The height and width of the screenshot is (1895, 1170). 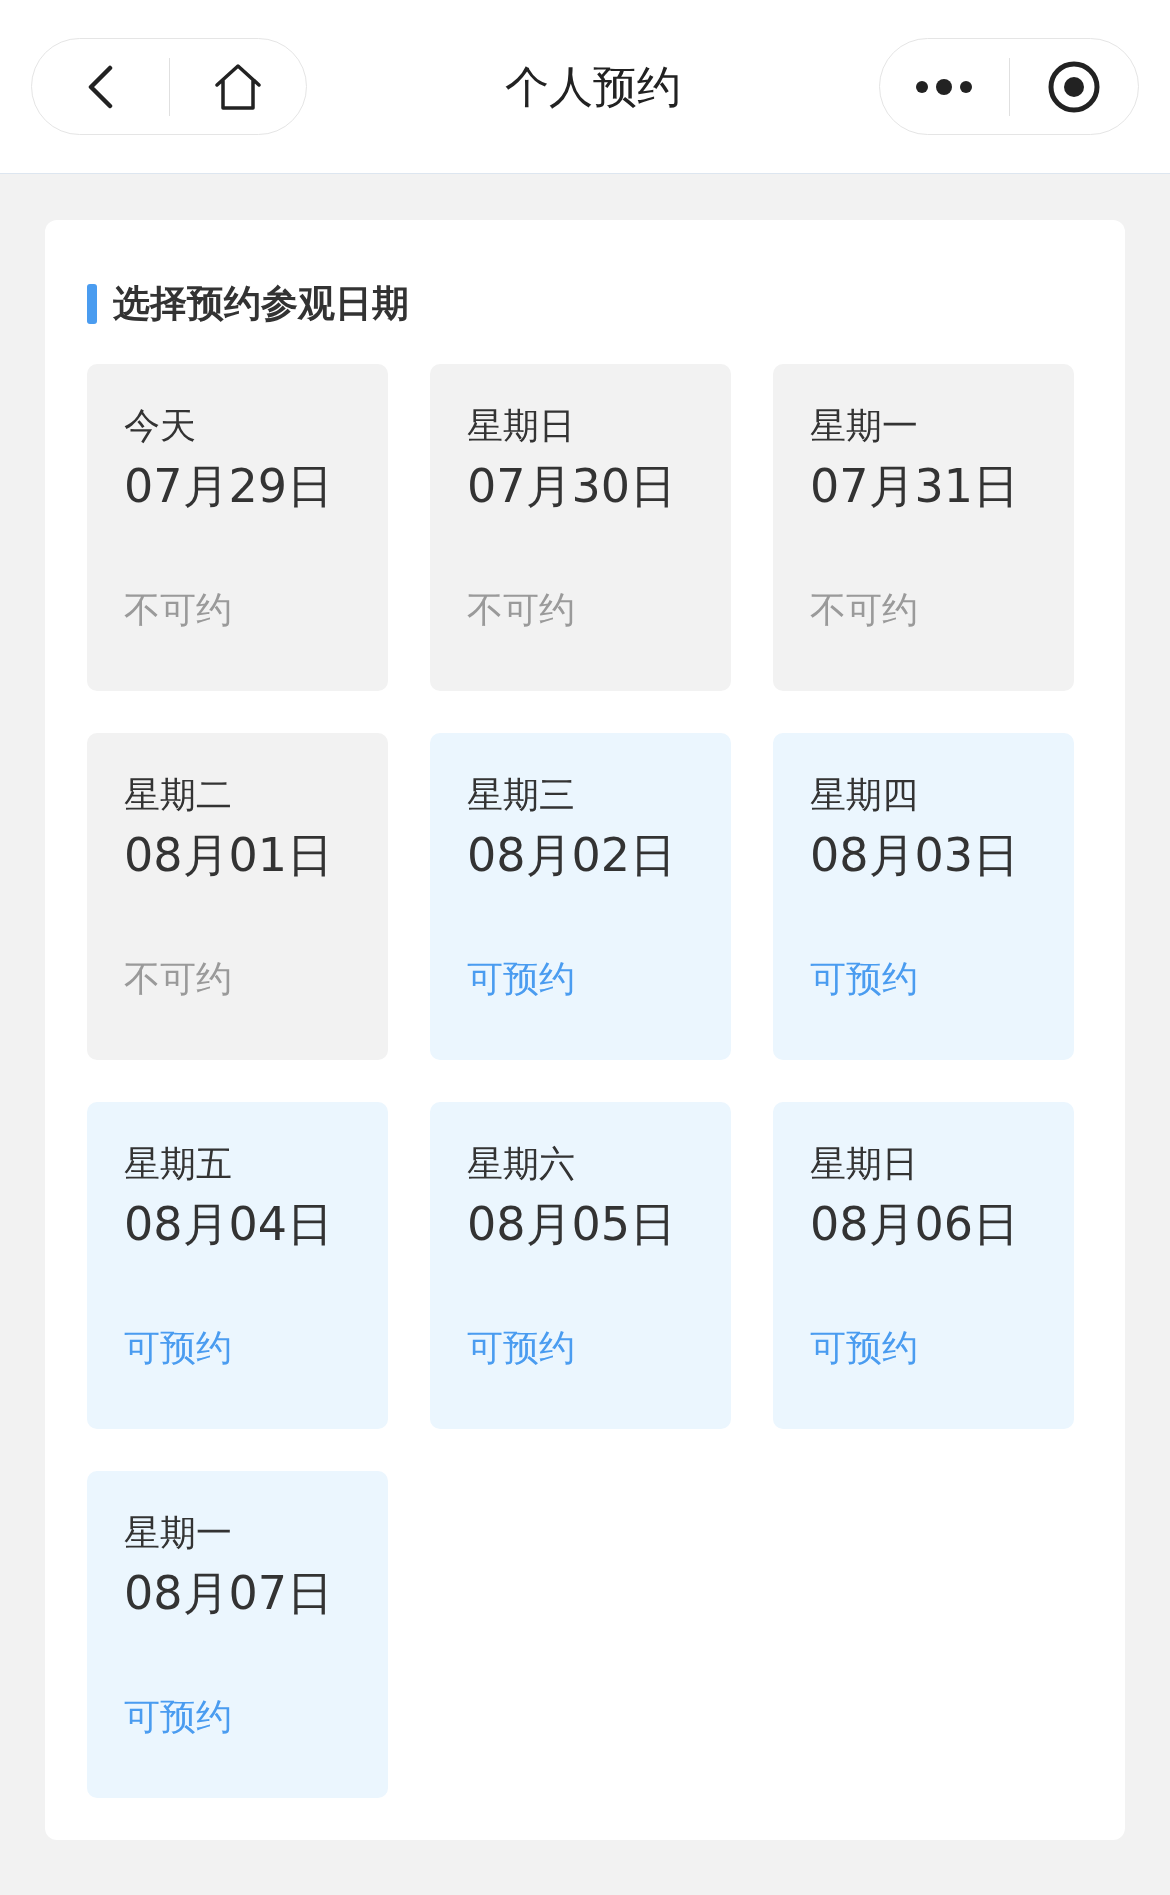 What do you see at coordinates (915, 855) in the screenshot?
I see `date-label: 08月03日` at bounding box center [915, 855].